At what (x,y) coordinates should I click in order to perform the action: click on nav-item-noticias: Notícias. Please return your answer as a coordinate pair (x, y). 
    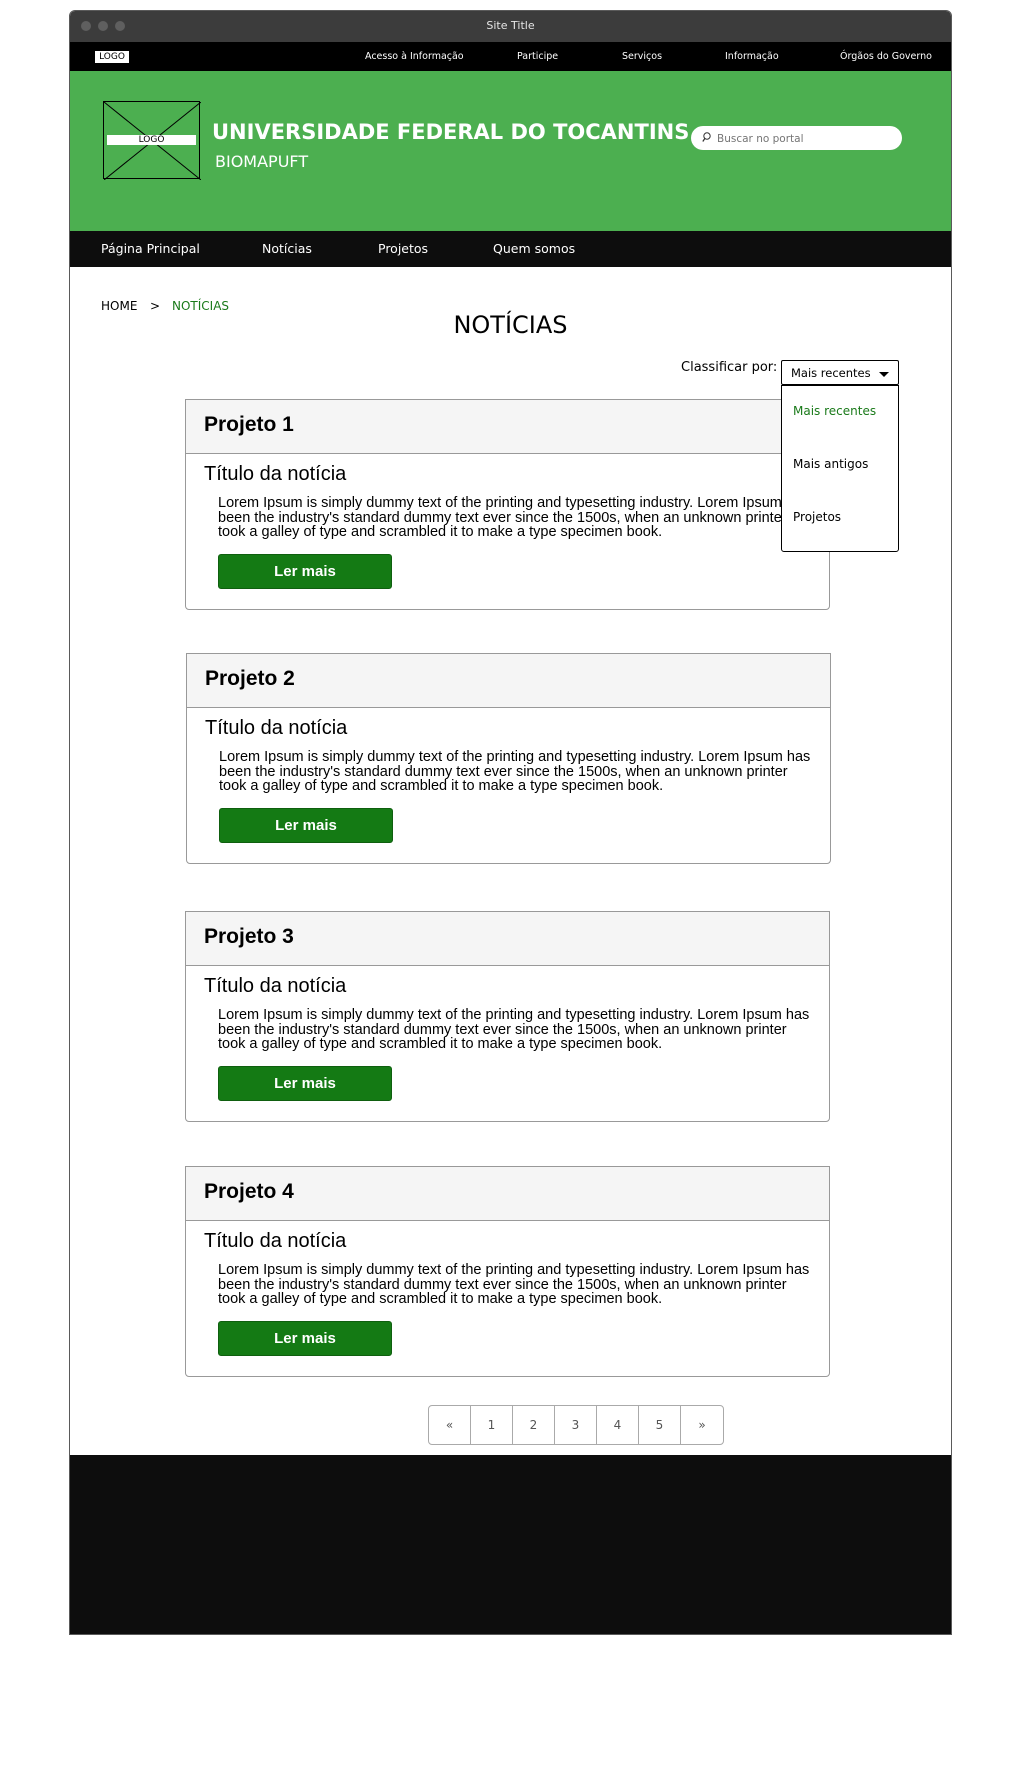
    Looking at the image, I should click on (287, 248).